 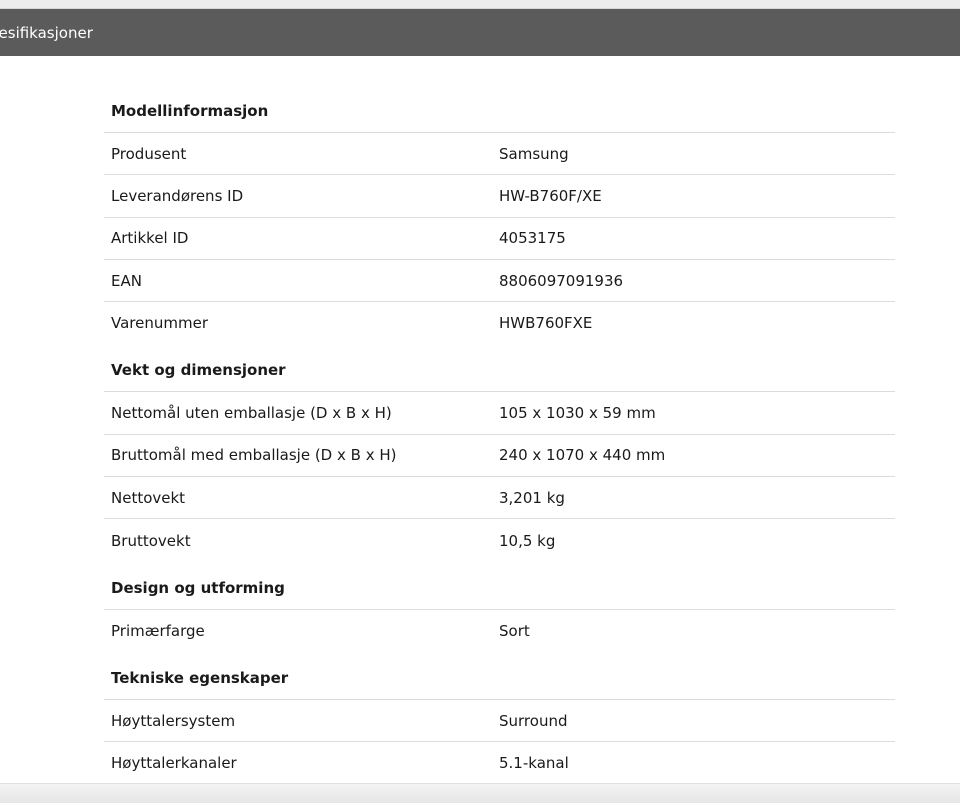 I want to click on spec-label: Primærfarge, so click(x=158, y=630).